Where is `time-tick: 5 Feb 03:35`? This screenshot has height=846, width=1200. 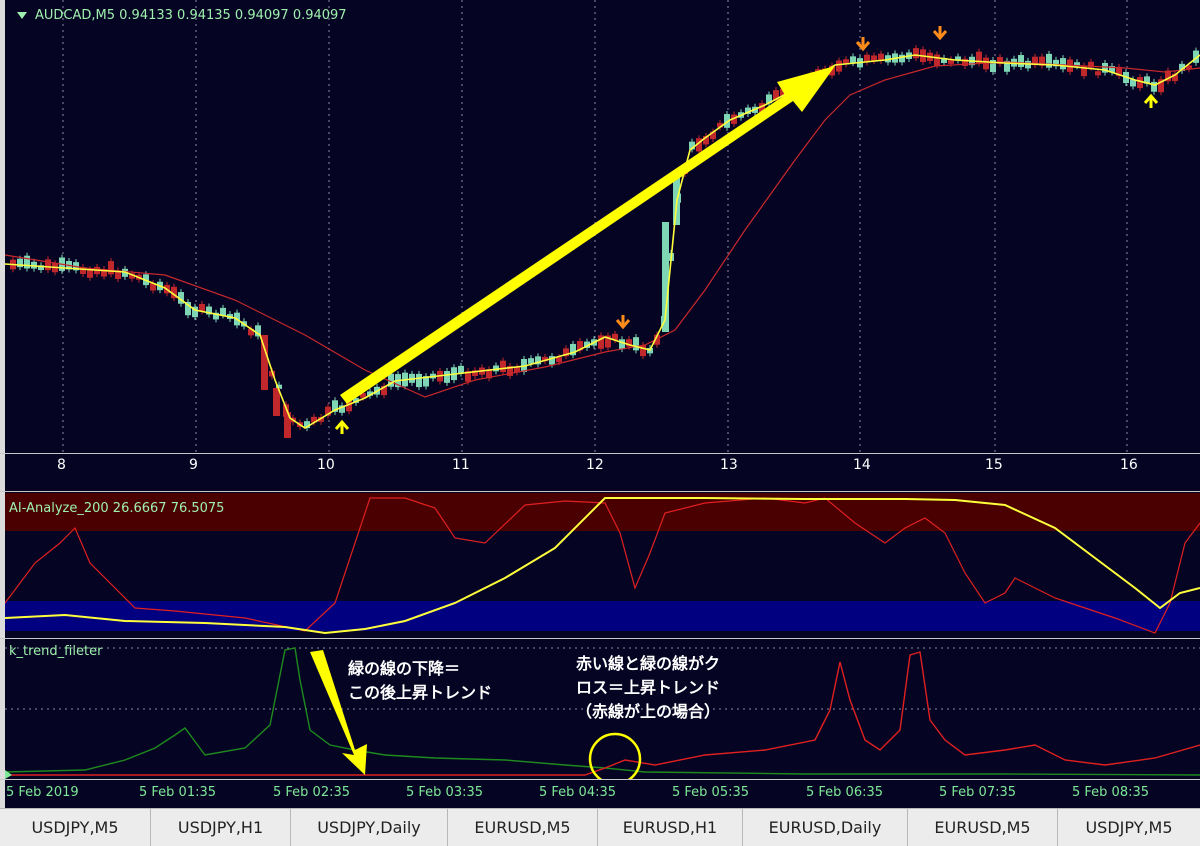
time-tick: 5 Feb 03:35 is located at coordinates (445, 792).